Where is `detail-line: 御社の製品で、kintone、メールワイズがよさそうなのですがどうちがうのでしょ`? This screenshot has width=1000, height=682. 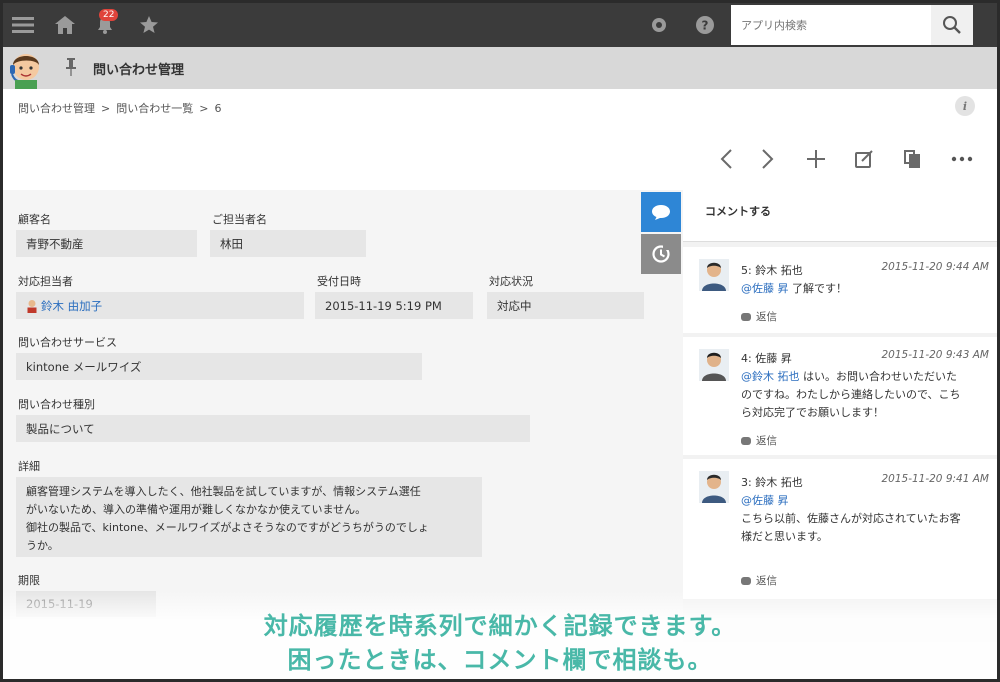
detail-line: 御社の製品で、kintone、メールワイズがよさそうなのですがどうちがうのでしょ is located at coordinates (227, 527).